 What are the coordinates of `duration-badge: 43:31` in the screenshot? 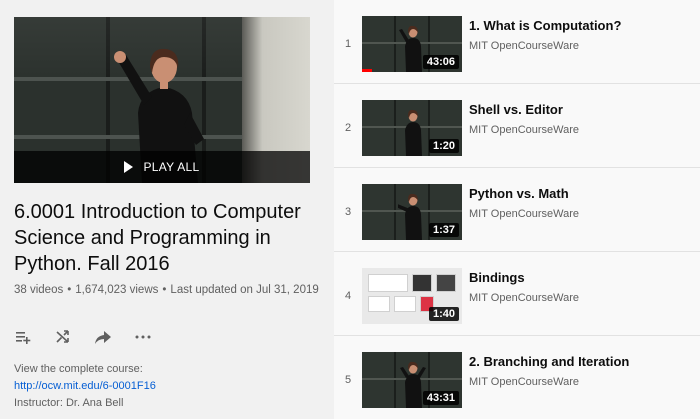 It's located at (440, 398).